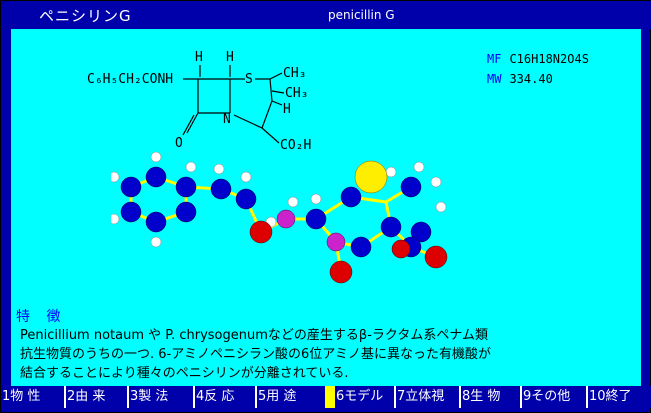 Image resolution: width=651 pixels, height=413 pixels. I want to click on menu-stereo-view: 7立体視, so click(426, 397).